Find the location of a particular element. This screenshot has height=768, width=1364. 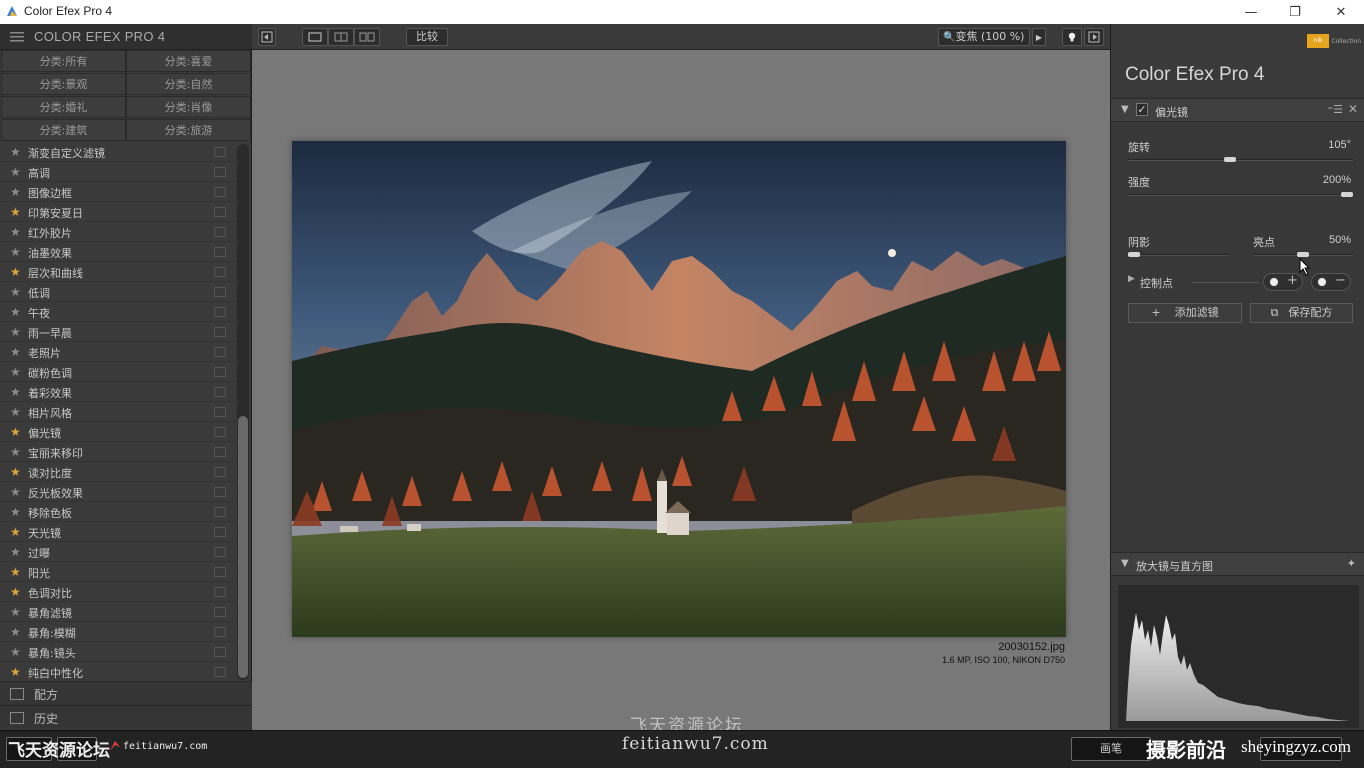

category-button: 分类:所有 is located at coordinates (63, 61).